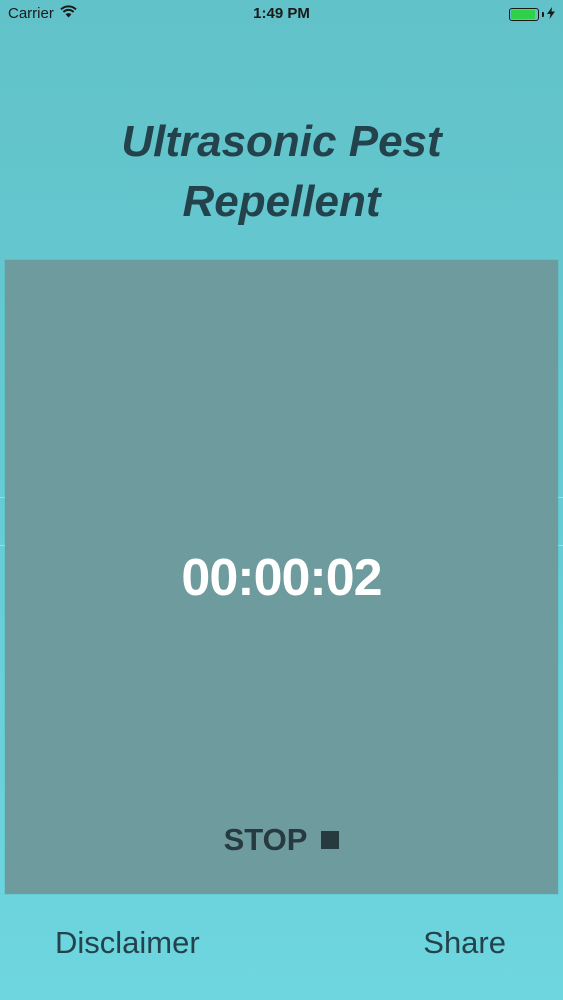 The height and width of the screenshot is (1000, 563). What do you see at coordinates (330, 840) in the screenshot?
I see `stop-icon` at bounding box center [330, 840].